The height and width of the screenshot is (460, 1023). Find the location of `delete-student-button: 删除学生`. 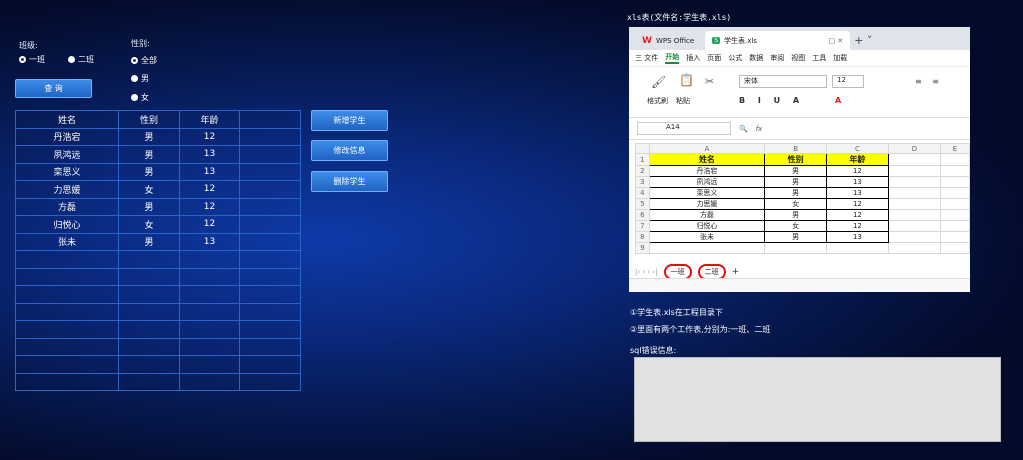

delete-student-button: 删除学生 is located at coordinates (349, 181).